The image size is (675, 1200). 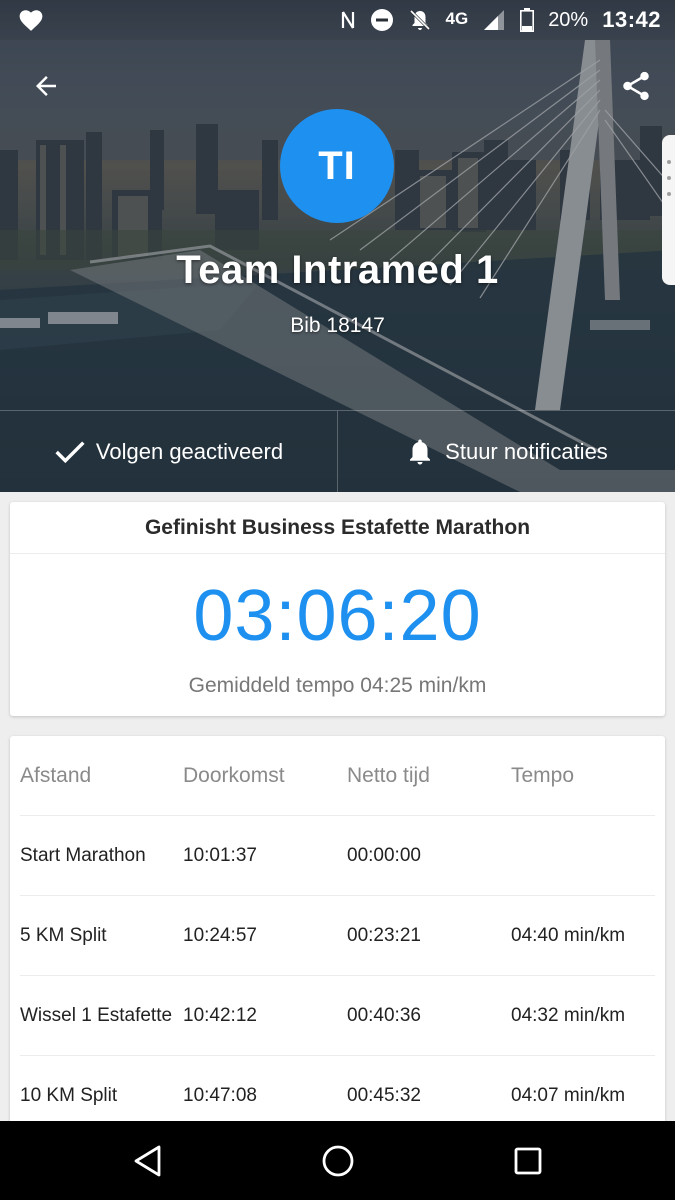 What do you see at coordinates (543, 775) in the screenshot?
I see `column-header-tempo: Tempo` at bounding box center [543, 775].